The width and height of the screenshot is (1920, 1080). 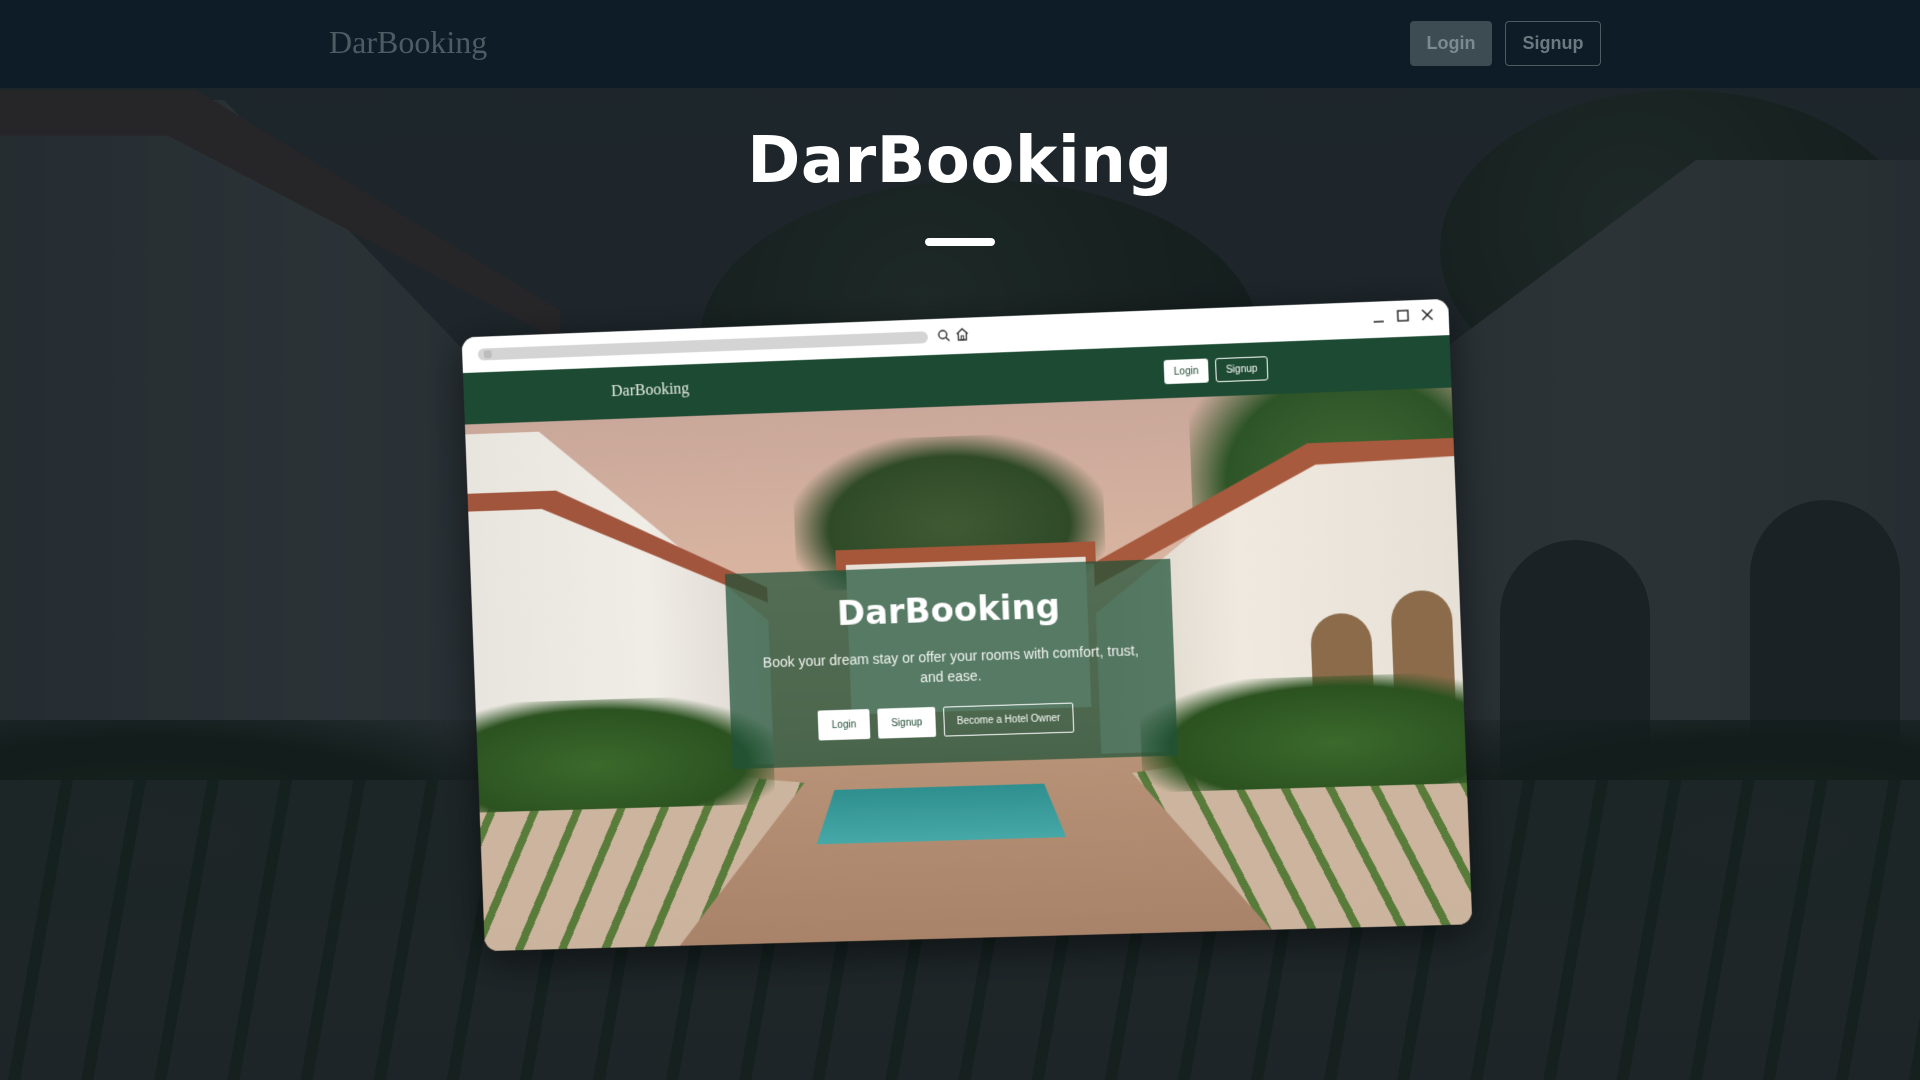 I want to click on hero-divider, so click(x=960, y=242).